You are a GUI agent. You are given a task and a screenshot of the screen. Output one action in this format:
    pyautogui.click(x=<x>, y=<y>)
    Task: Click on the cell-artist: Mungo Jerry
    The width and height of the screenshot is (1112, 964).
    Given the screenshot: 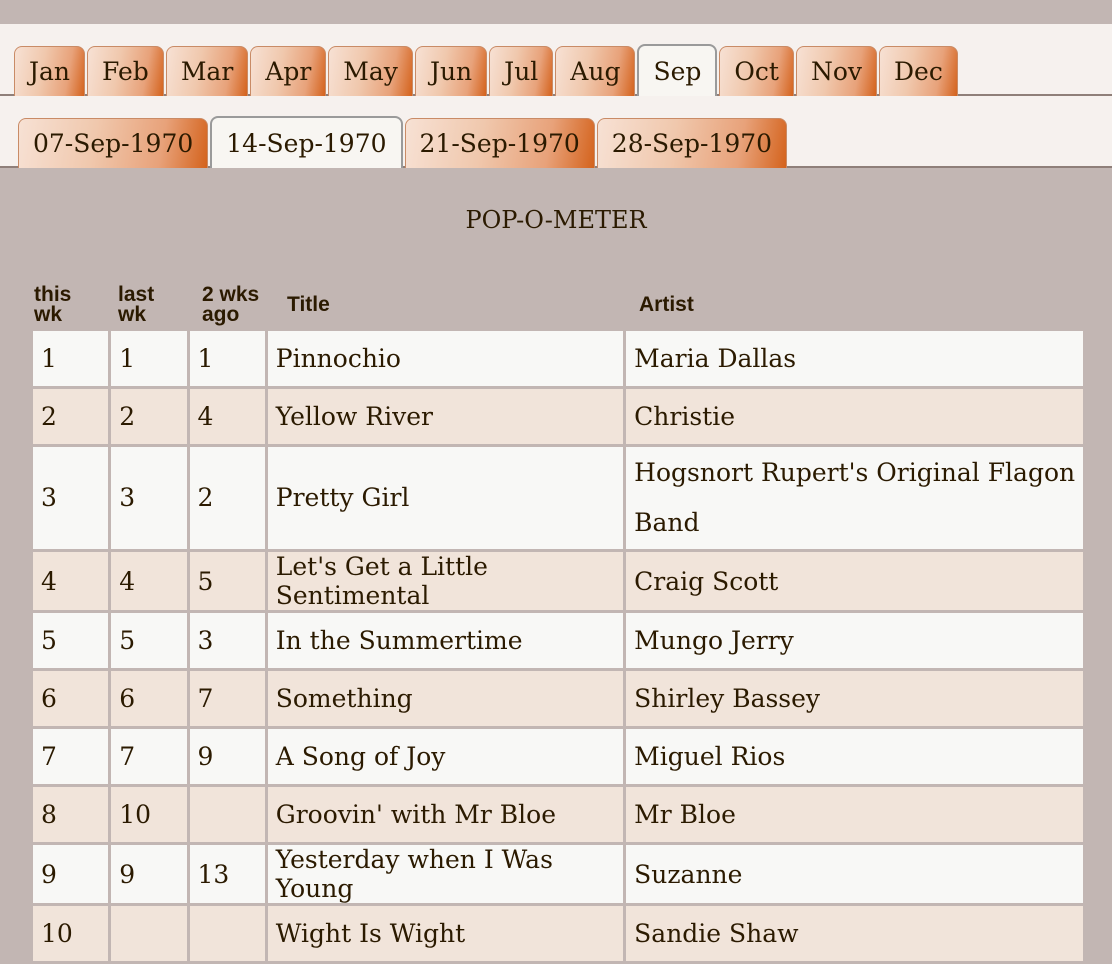 What is the action you would take?
    pyautogui.click(x=854, y=640)
    